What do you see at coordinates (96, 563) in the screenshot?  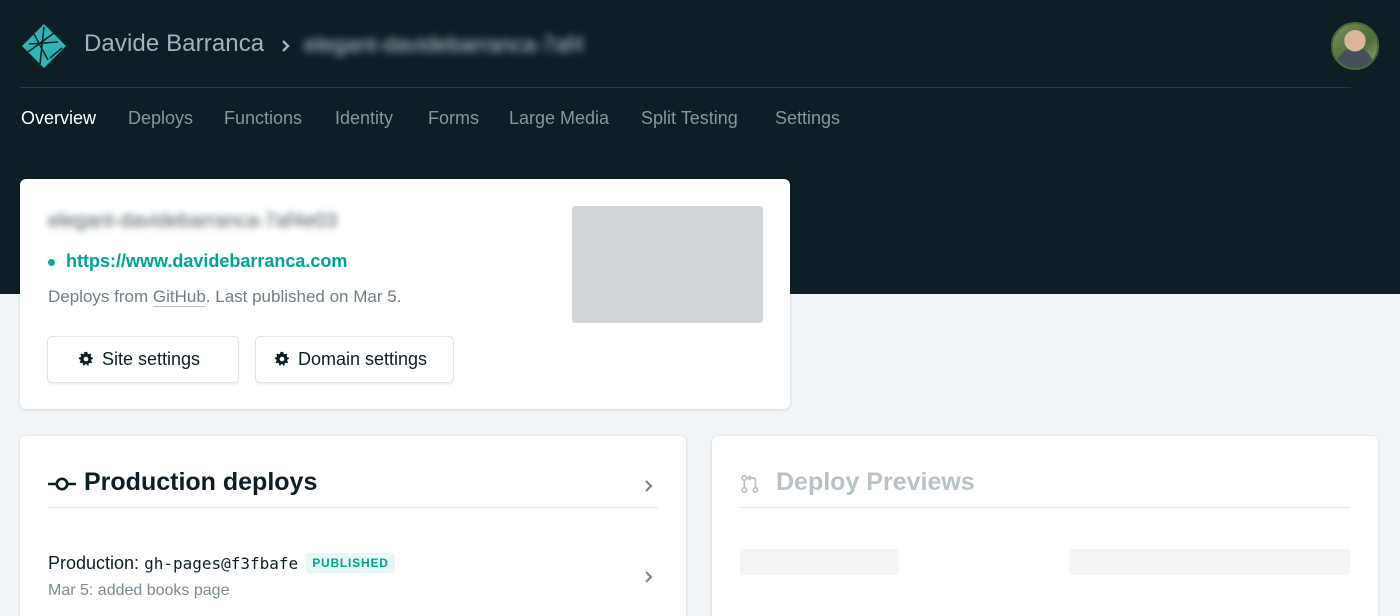 I see `deploy-context: Production:` at bounding box center [96, 563].